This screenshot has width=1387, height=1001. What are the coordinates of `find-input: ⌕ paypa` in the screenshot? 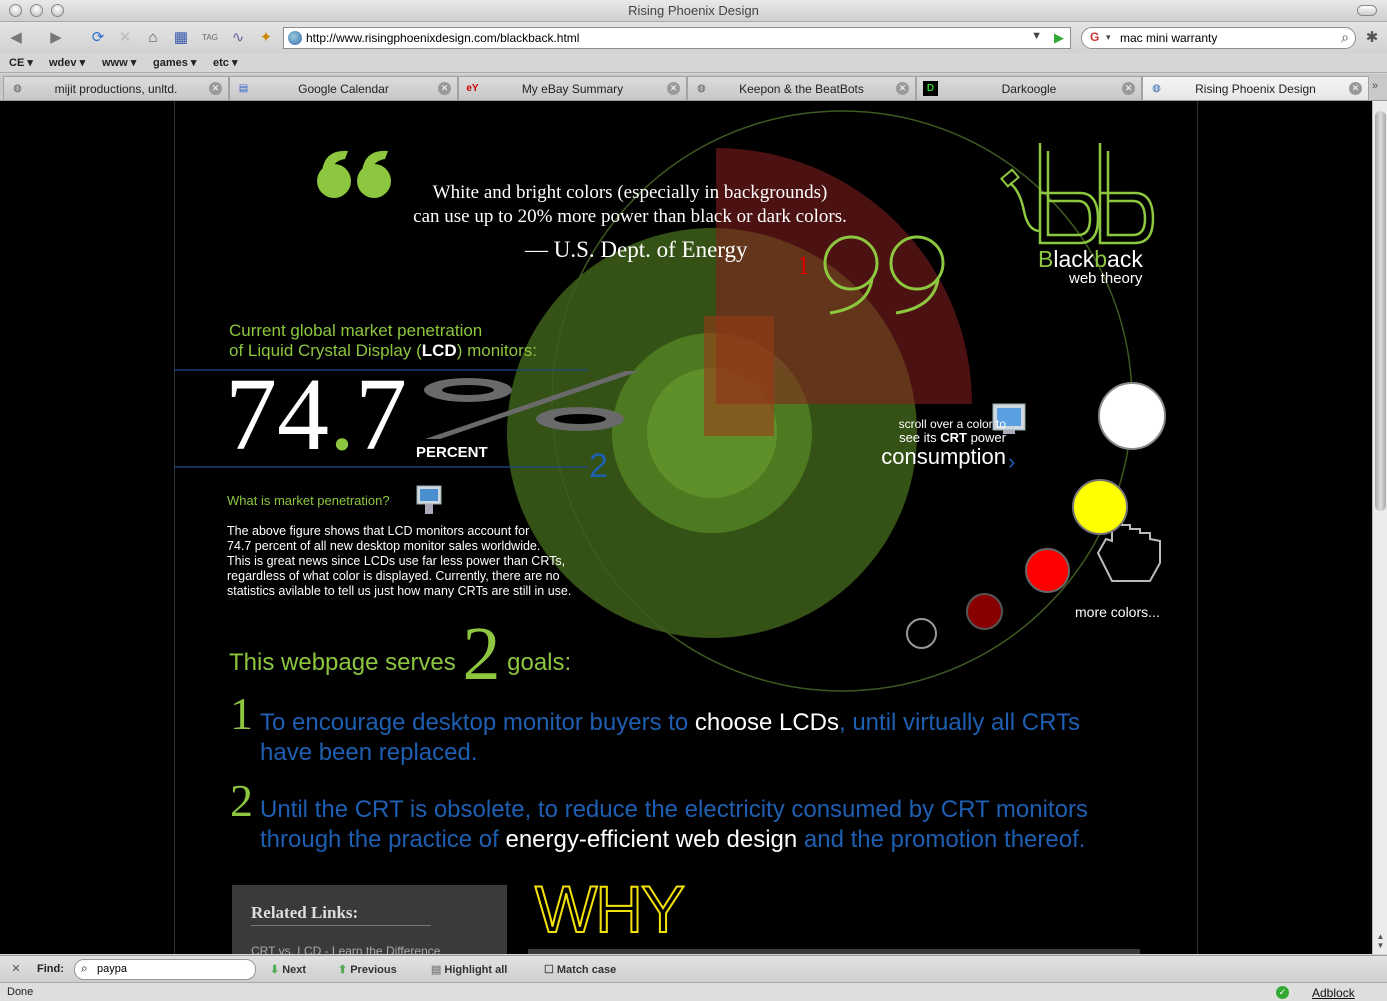 It's located at (165, 969).